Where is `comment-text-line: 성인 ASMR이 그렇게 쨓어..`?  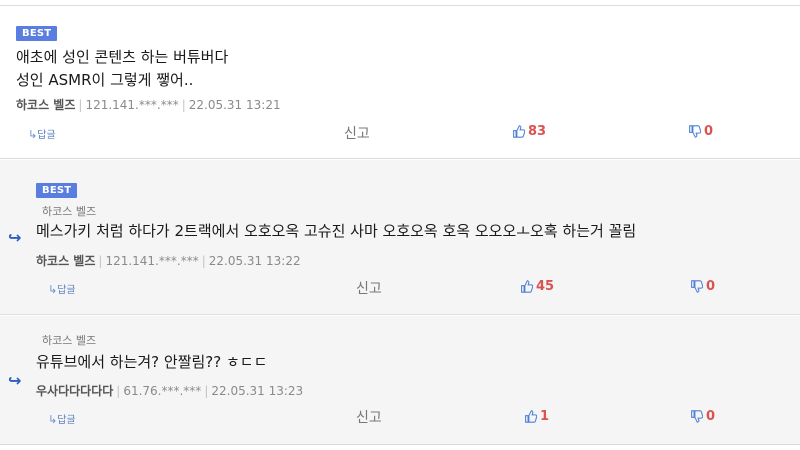 comment-text-line: 성인 ASMR이 그렇게 쨓어.. is located at coordinates (105, 80).